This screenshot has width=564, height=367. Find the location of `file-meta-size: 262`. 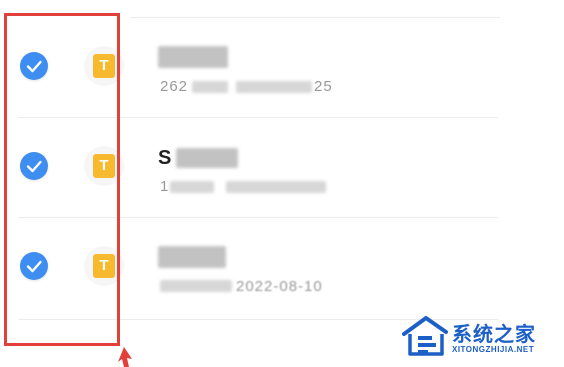

file-meta-size: 262 is located at coordinates (174, 86).